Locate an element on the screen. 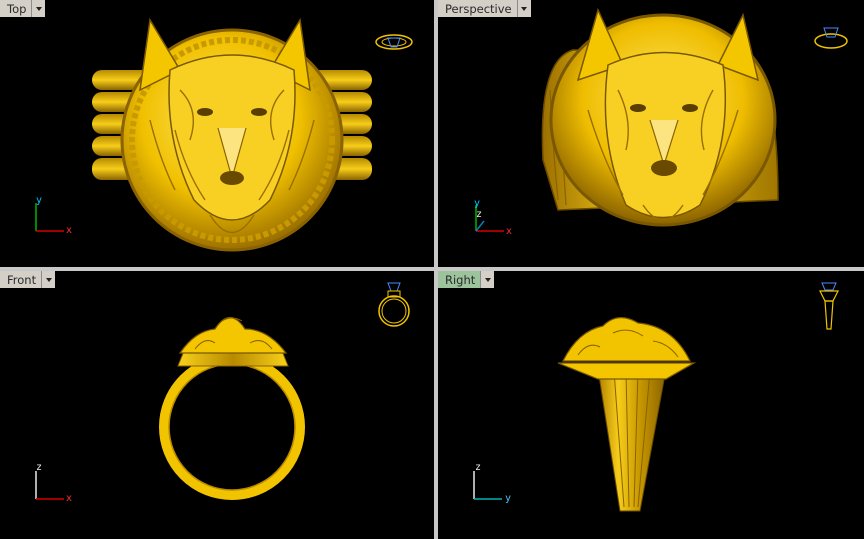 The height and width of the screenshot is (539, 864). viewport-label-perspective: Perspective is located at coordinates (478, 8).